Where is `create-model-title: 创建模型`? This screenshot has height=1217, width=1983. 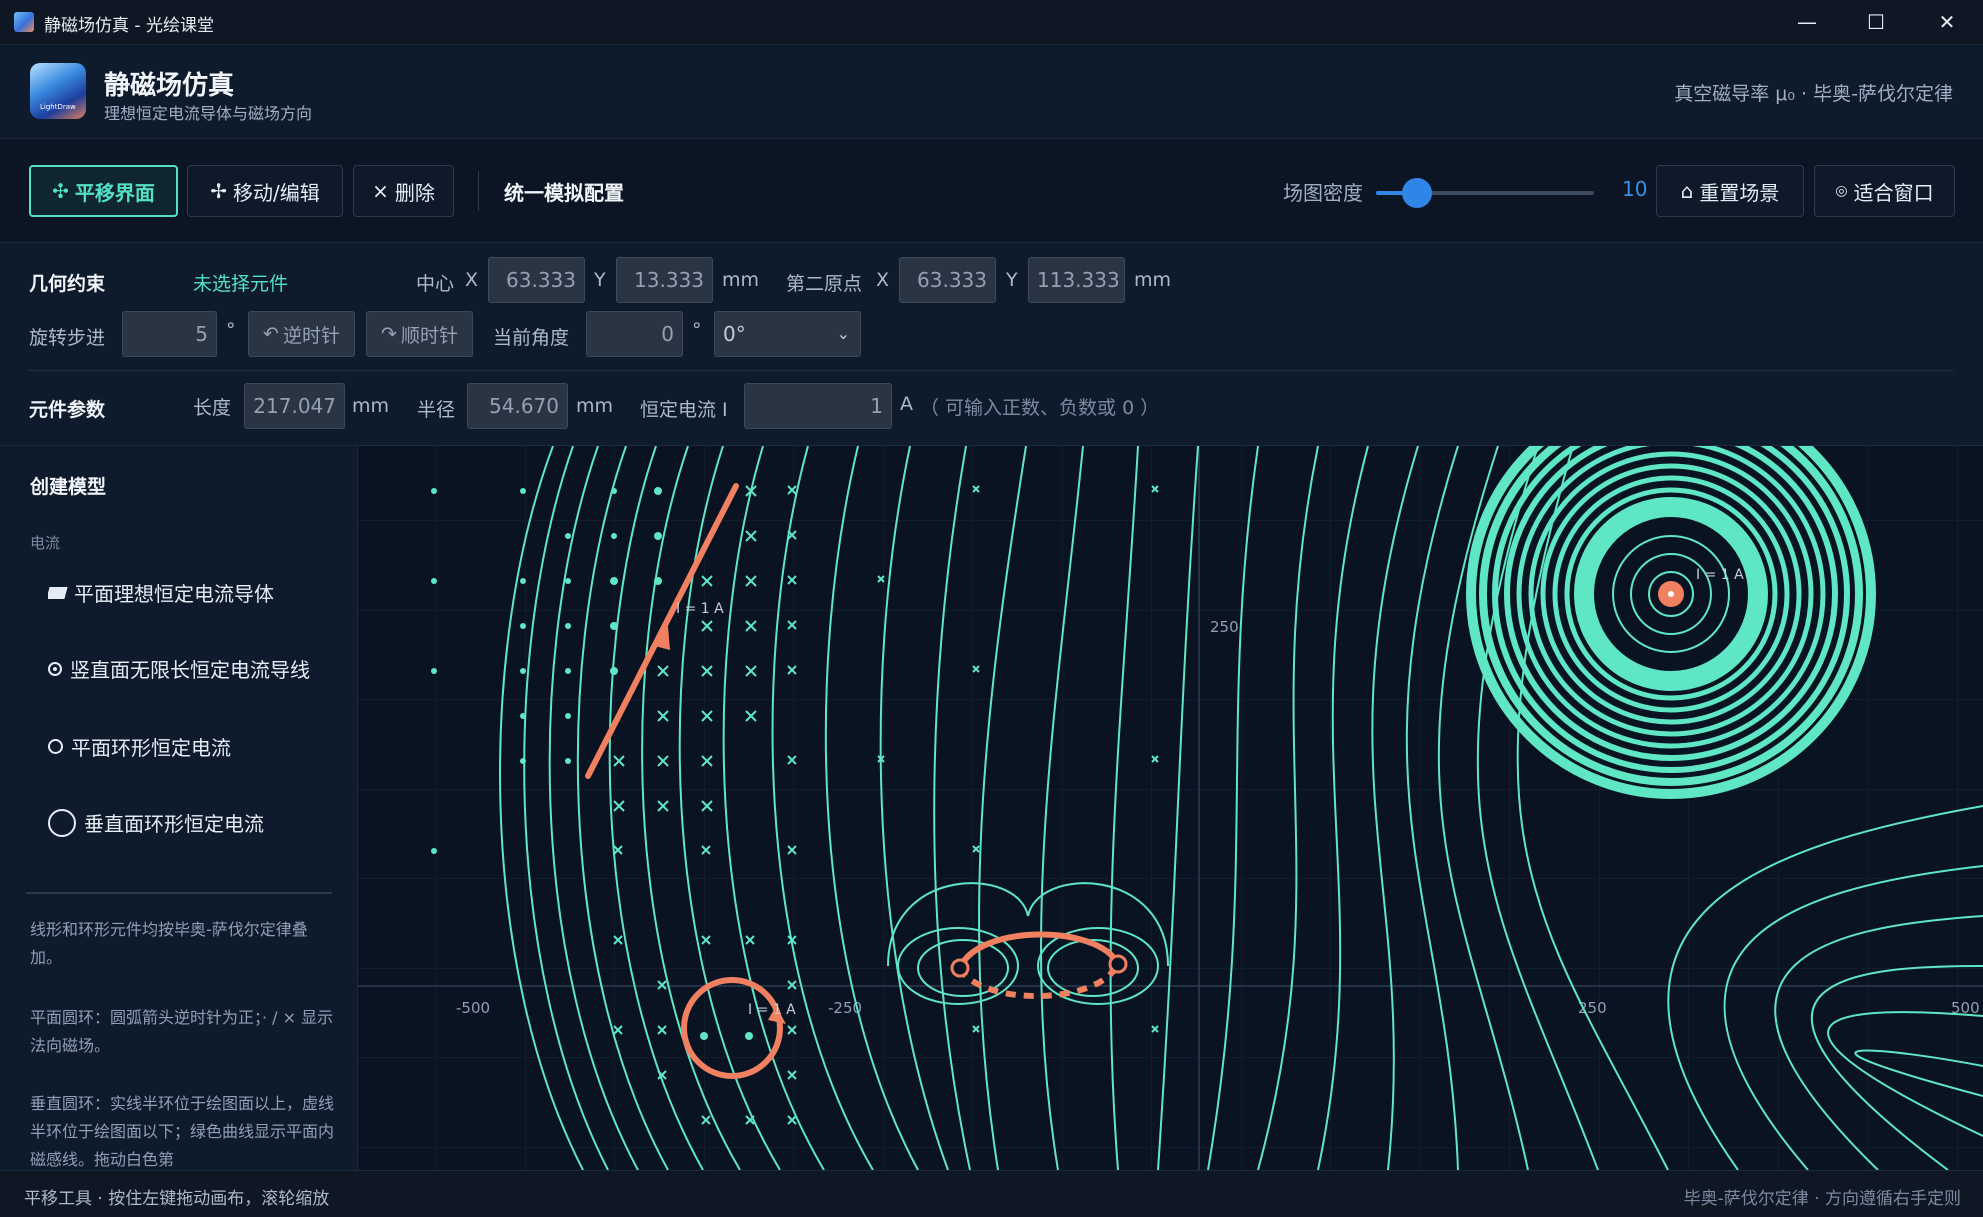
create-model-title: 创建模型 is located at coordinates (68, 487).